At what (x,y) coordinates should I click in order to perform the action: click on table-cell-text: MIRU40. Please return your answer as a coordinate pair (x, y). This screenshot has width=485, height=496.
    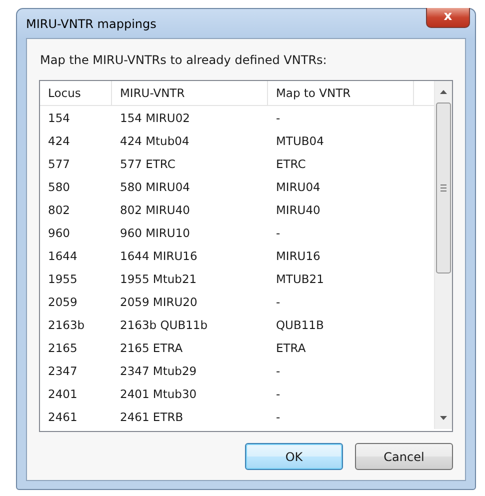
    Looking at the image, I should click on (298, 210).